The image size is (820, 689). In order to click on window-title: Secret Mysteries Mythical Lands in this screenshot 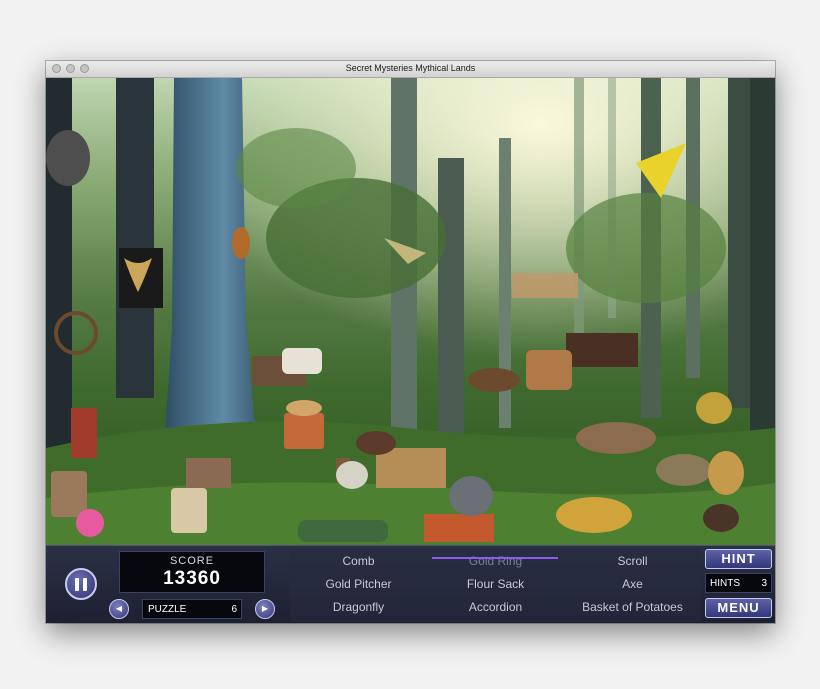, I will do `click(410, 68)`.